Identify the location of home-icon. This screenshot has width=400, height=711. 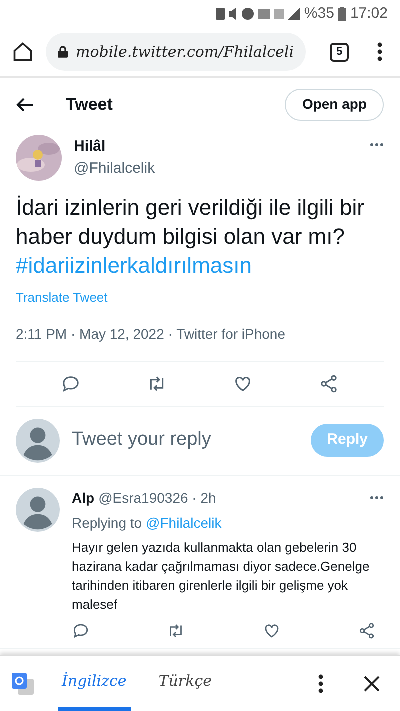
(23, 52).